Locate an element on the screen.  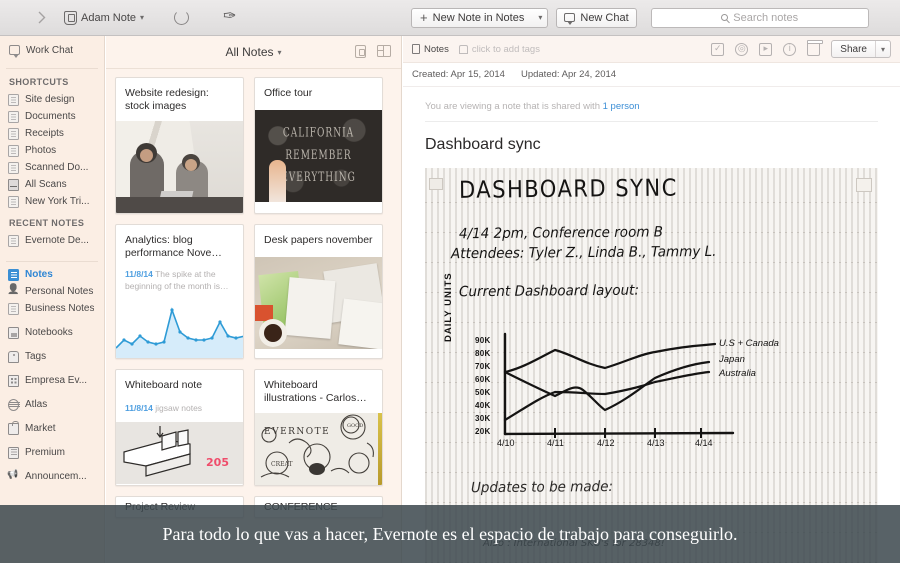
created-date: Created: Apr 15, 2014 is located at coordinates (458, 74).